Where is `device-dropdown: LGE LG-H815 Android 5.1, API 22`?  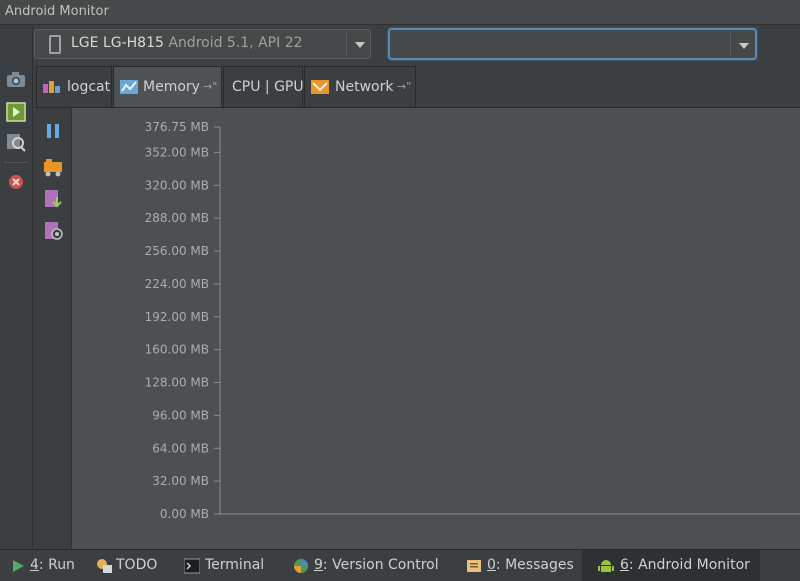
device-dropdown: LGE LG-H815 Android 5.1, API 22 is located at coordinates (202, 44).